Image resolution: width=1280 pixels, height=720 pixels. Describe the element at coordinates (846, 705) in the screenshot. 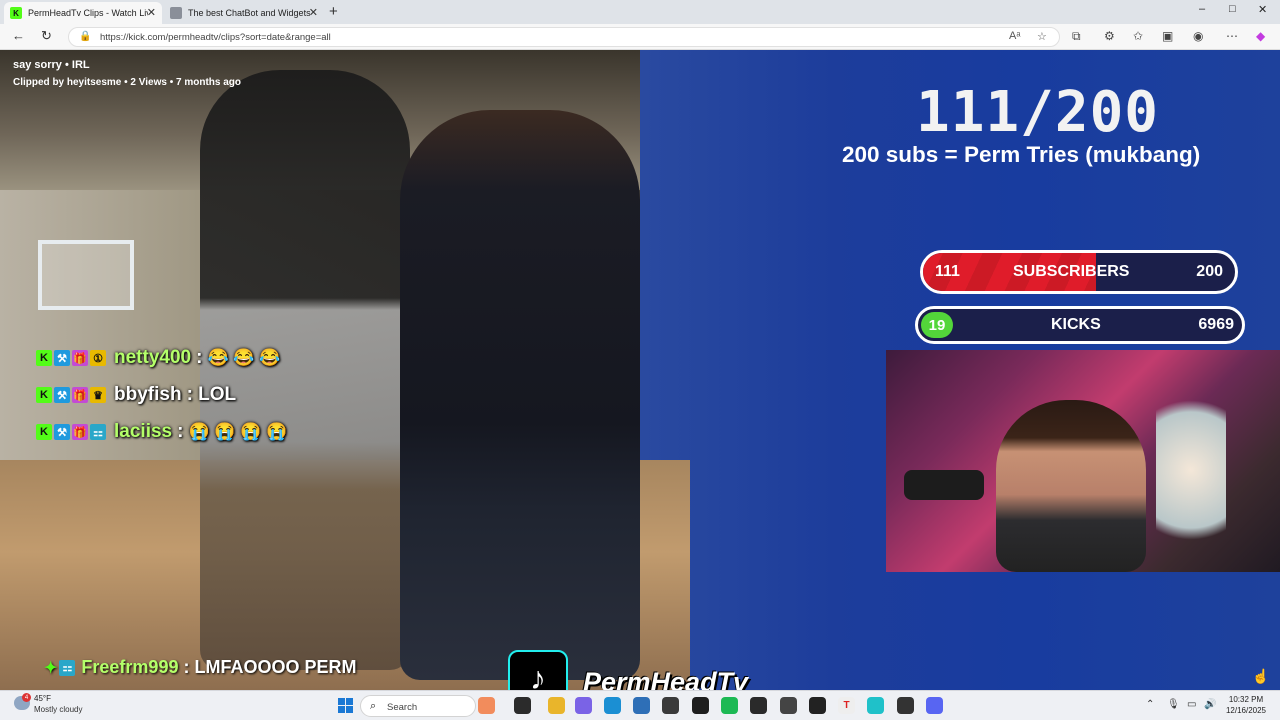

I see `tinder-app-icon: T` at that location.